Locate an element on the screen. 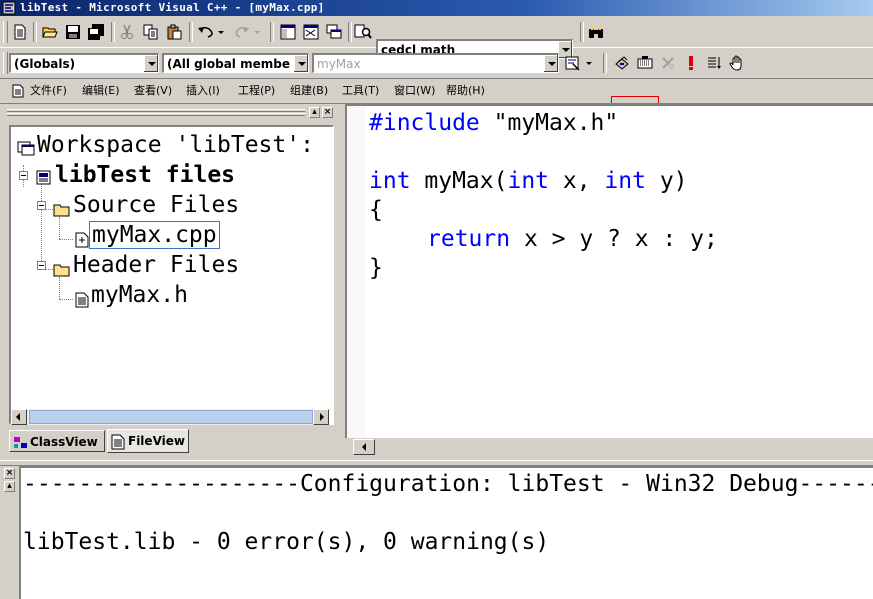 This screenshot has height=599, width=873. wizard-action-icon is located at coordinates (578, 63).